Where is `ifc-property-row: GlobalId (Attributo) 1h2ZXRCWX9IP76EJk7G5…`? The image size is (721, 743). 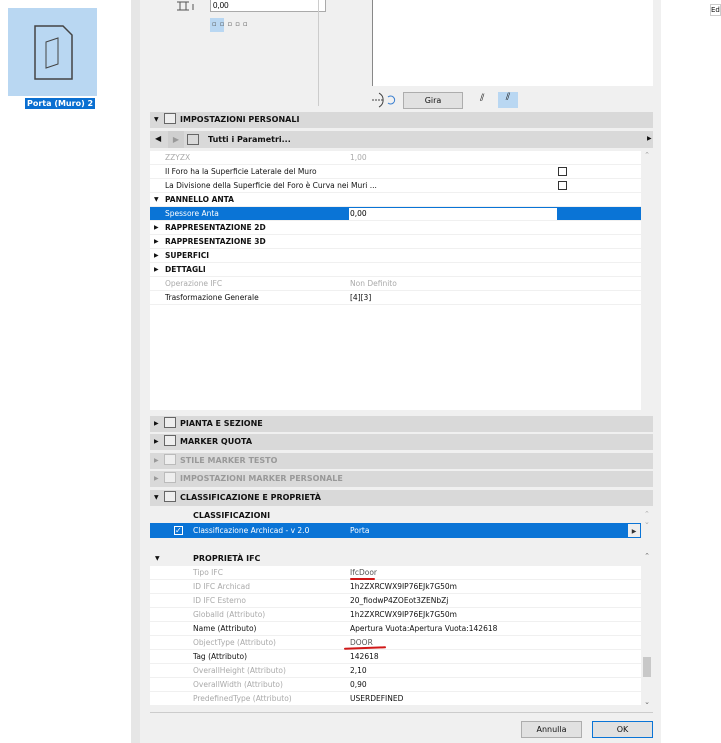 ifc-property-row: GlobalId (Attributo) 1h2ZXRCWX9IP76EJk7G5… is located at coordinates (395, 615).